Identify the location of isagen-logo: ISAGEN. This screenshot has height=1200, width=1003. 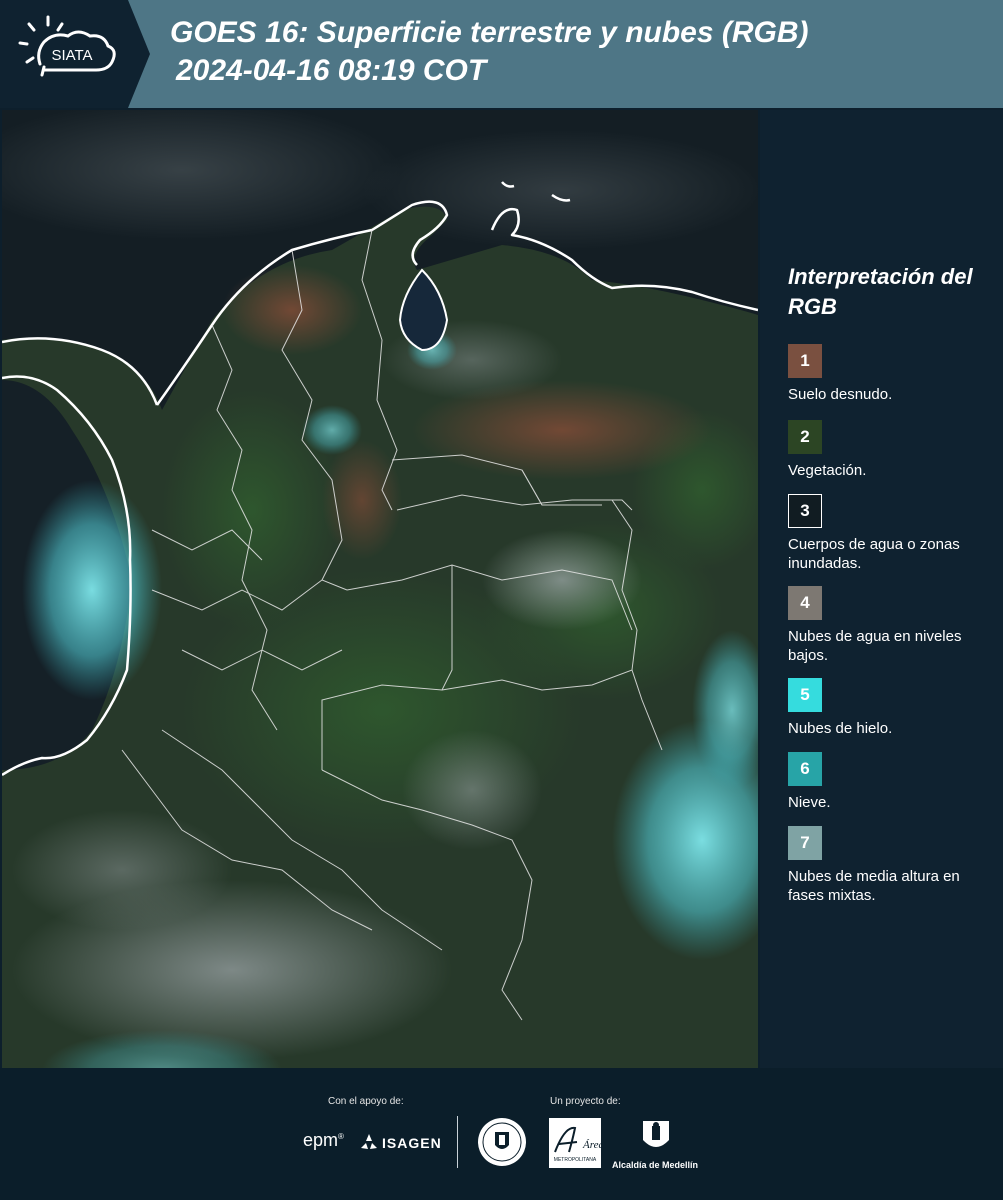
(412, 1143).